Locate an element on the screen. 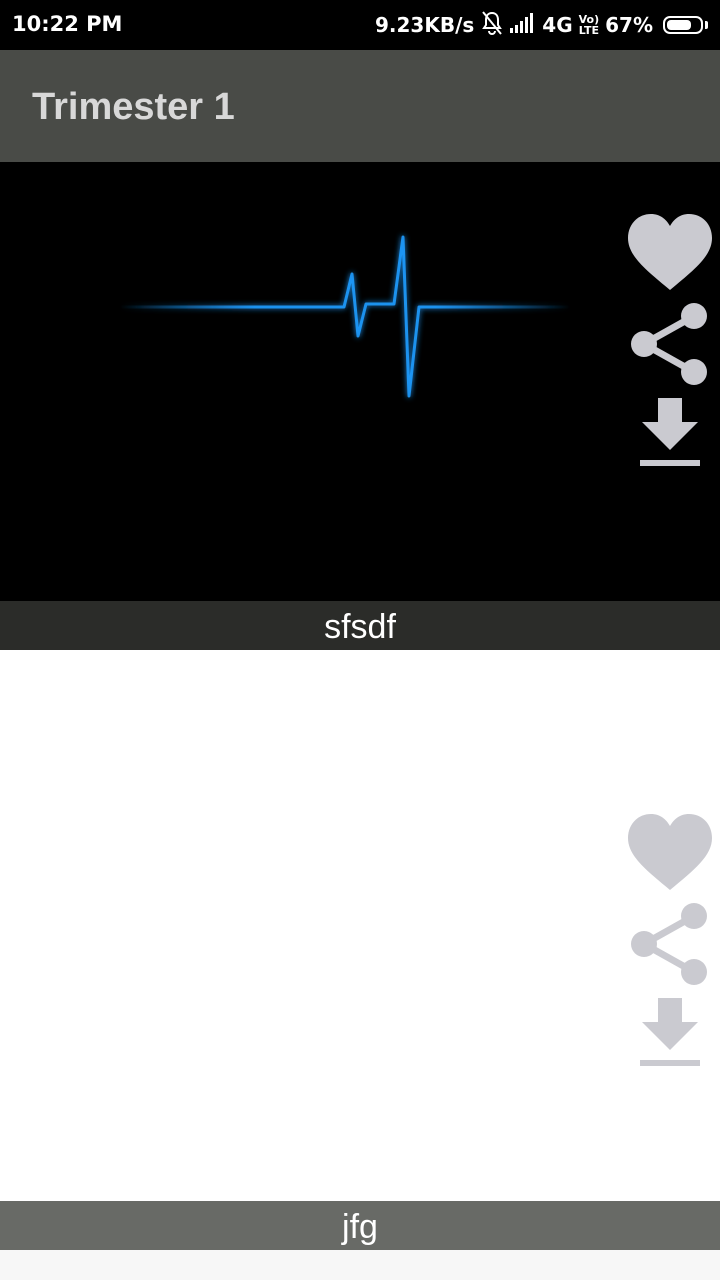 The height and width of the screenshot is (1280, 720). volte-bottom: LTE is located at coordinates (588, 30).